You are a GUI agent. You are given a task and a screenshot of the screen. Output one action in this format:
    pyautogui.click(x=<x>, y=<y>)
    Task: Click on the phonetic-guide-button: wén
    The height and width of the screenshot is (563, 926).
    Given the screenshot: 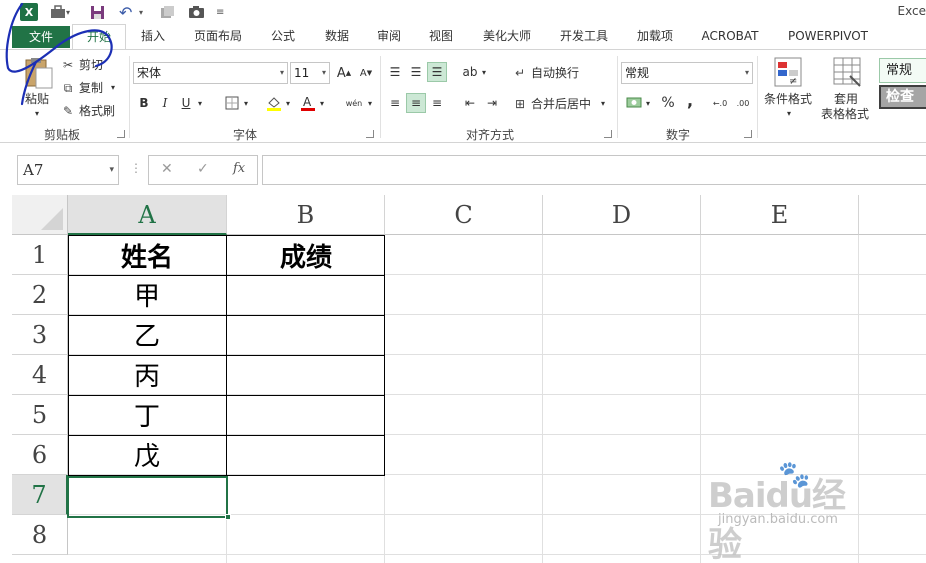 What is the action you would take?
    pyautogui.click(x=354, y=103)
    